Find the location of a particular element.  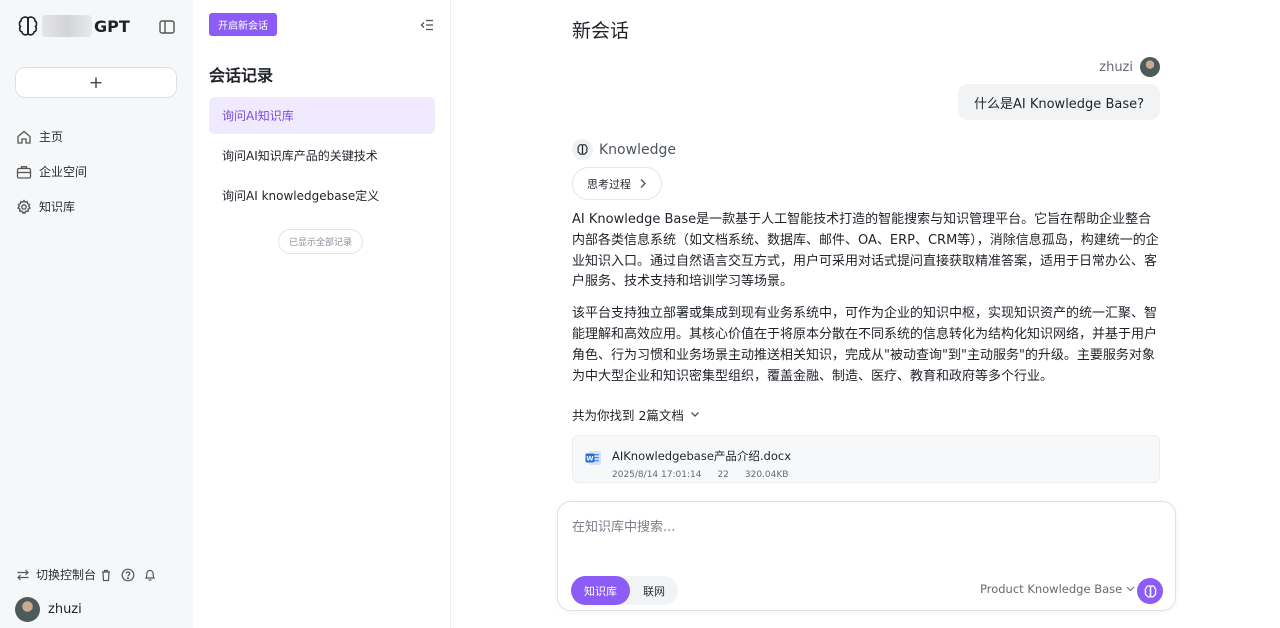

sidebar-item-knowledge-base: 知识库 is located at coordinates (51, 206).